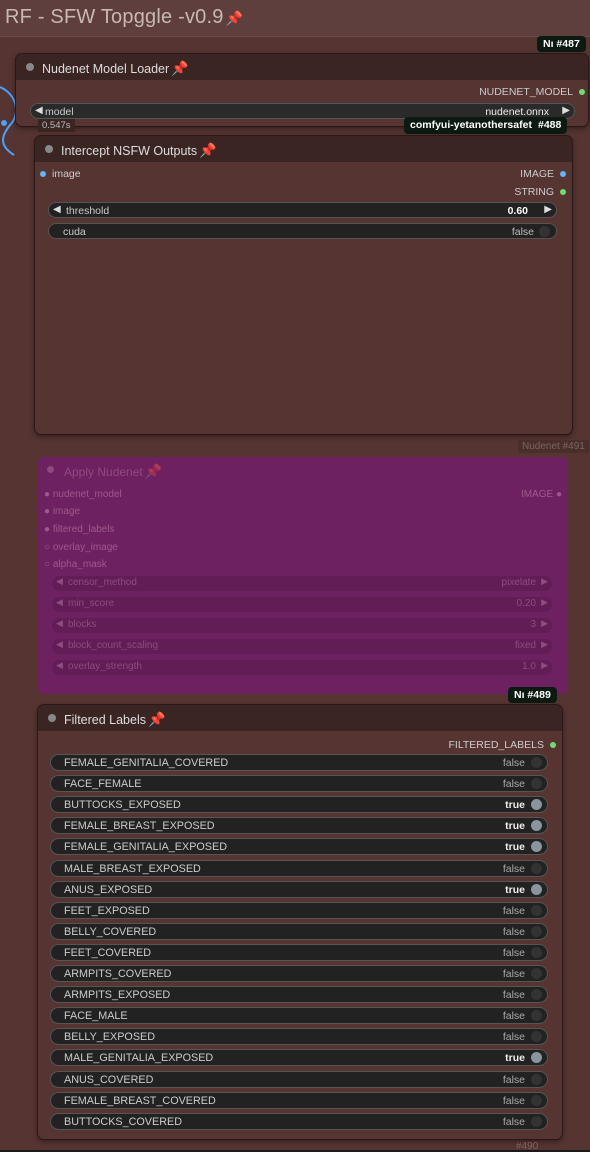  What do you see at coordinates (79, 529) in the screenshot?
I see `input-filtered-labels: ● filtered_labels` at bounding box center [79, 529].